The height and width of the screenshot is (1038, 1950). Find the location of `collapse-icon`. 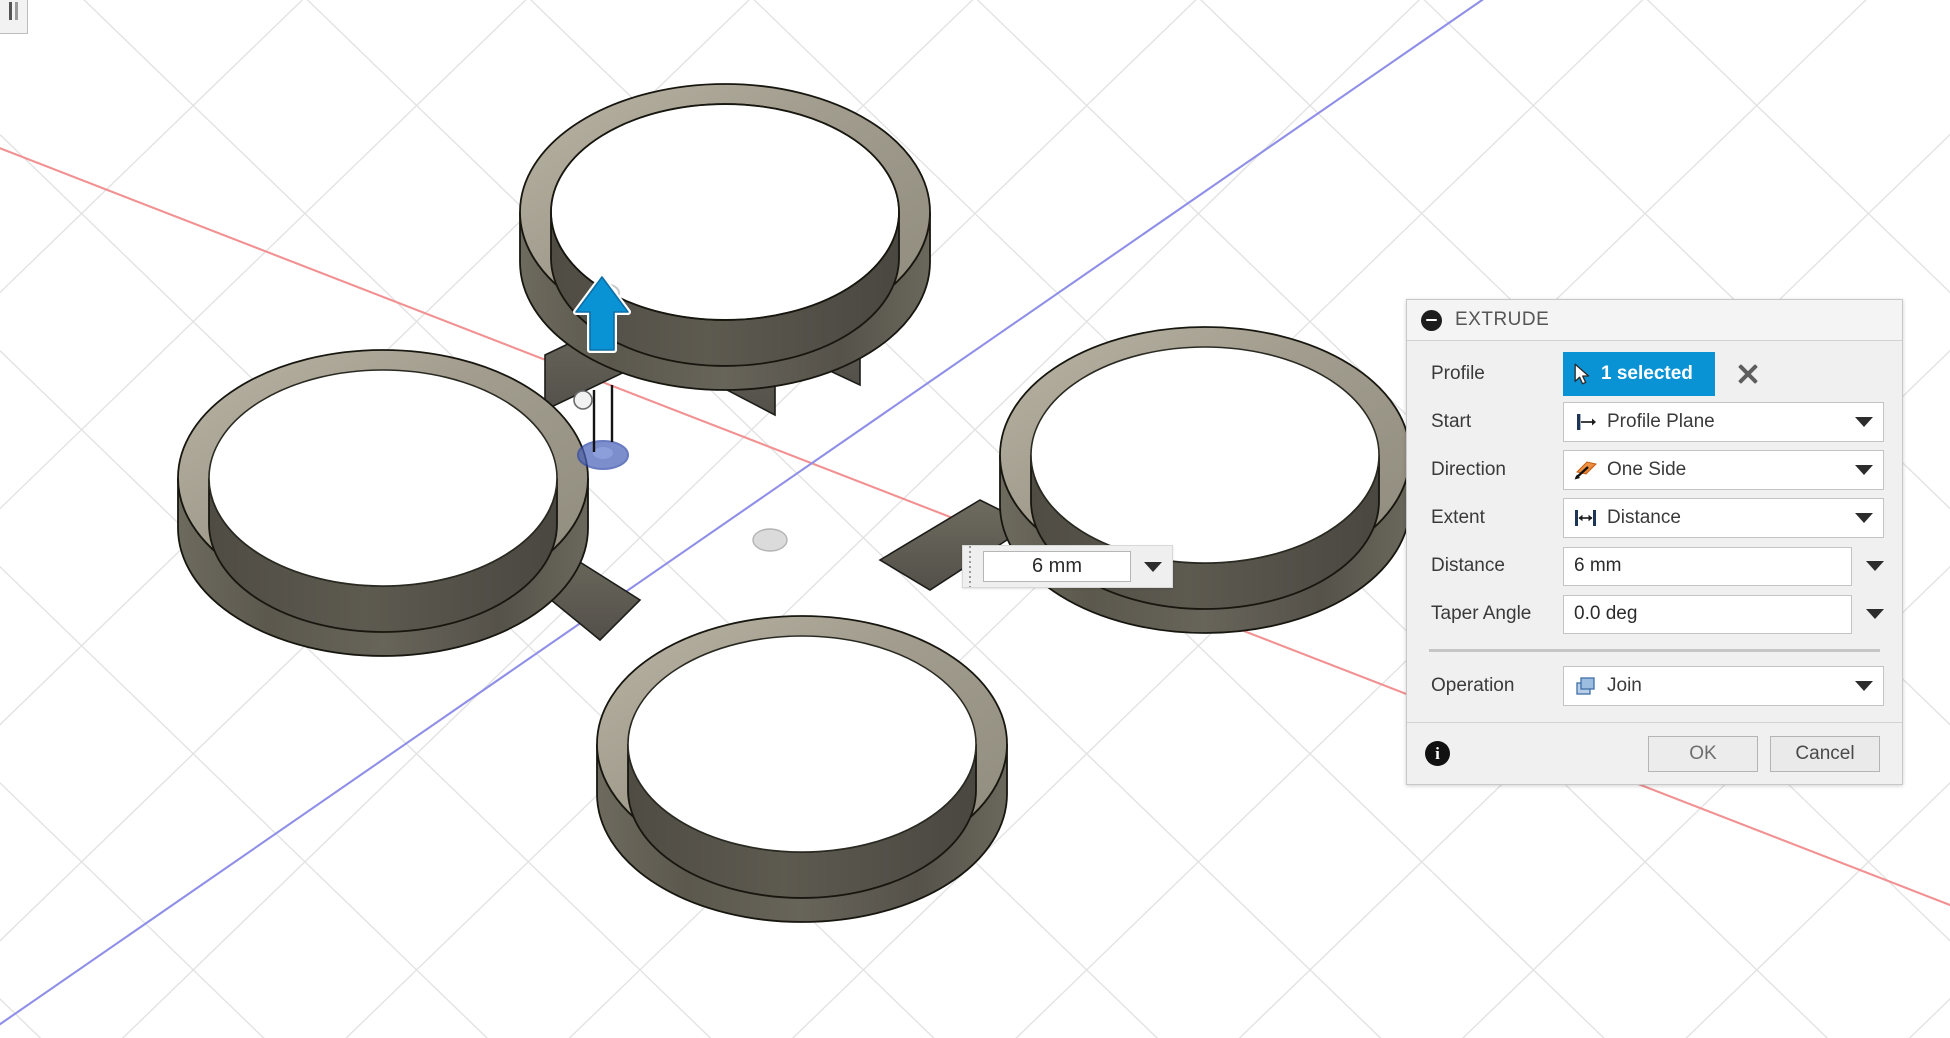

collapse-icon is located at coordinates (1431, 320).